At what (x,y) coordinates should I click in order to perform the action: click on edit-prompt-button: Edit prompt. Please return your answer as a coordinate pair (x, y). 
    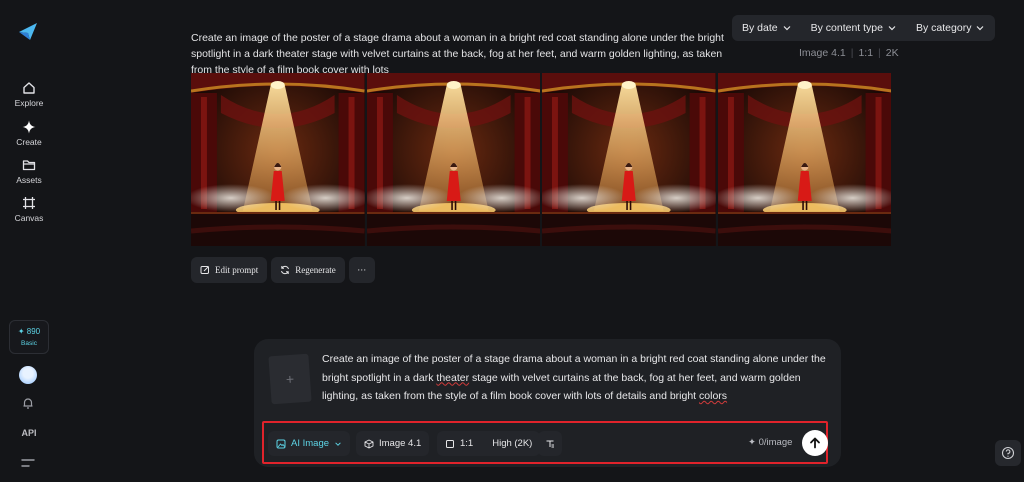
    Looking at the image, I should click on (229, 270).